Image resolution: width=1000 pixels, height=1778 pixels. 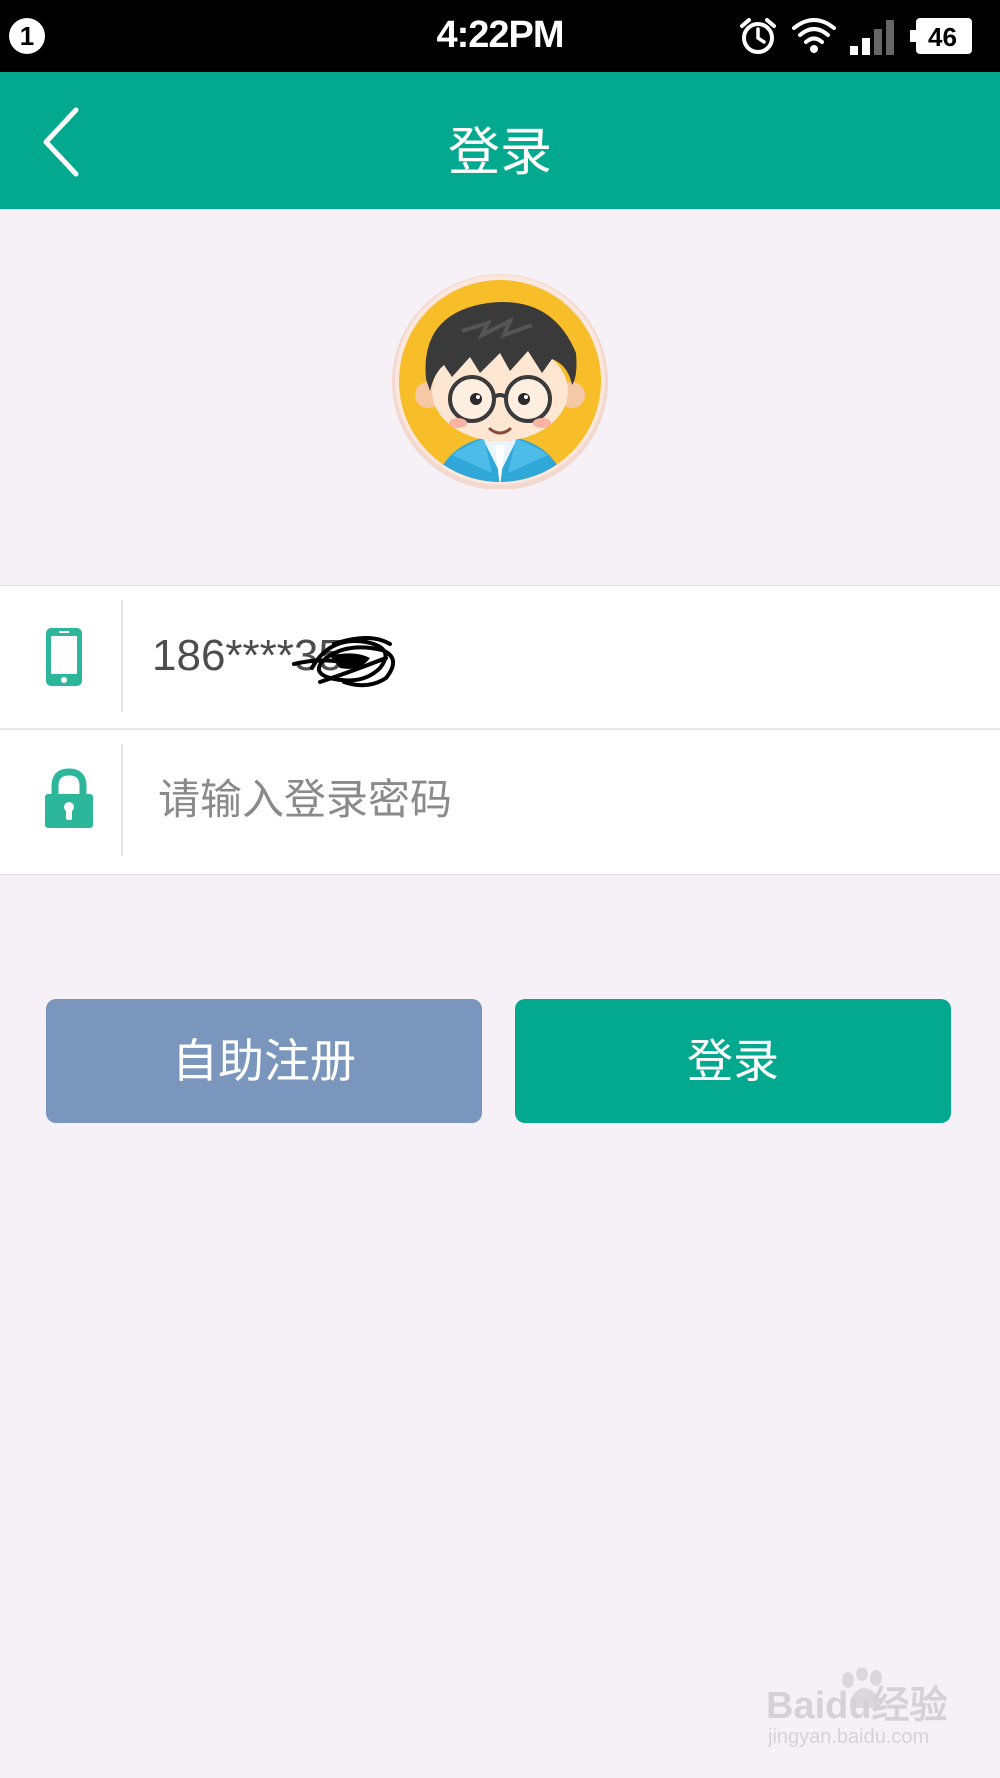 What do you see at coordinates (733, 1061) in the screenshot?
I see `login-button: 登录` at bounding box center [733, 1061].